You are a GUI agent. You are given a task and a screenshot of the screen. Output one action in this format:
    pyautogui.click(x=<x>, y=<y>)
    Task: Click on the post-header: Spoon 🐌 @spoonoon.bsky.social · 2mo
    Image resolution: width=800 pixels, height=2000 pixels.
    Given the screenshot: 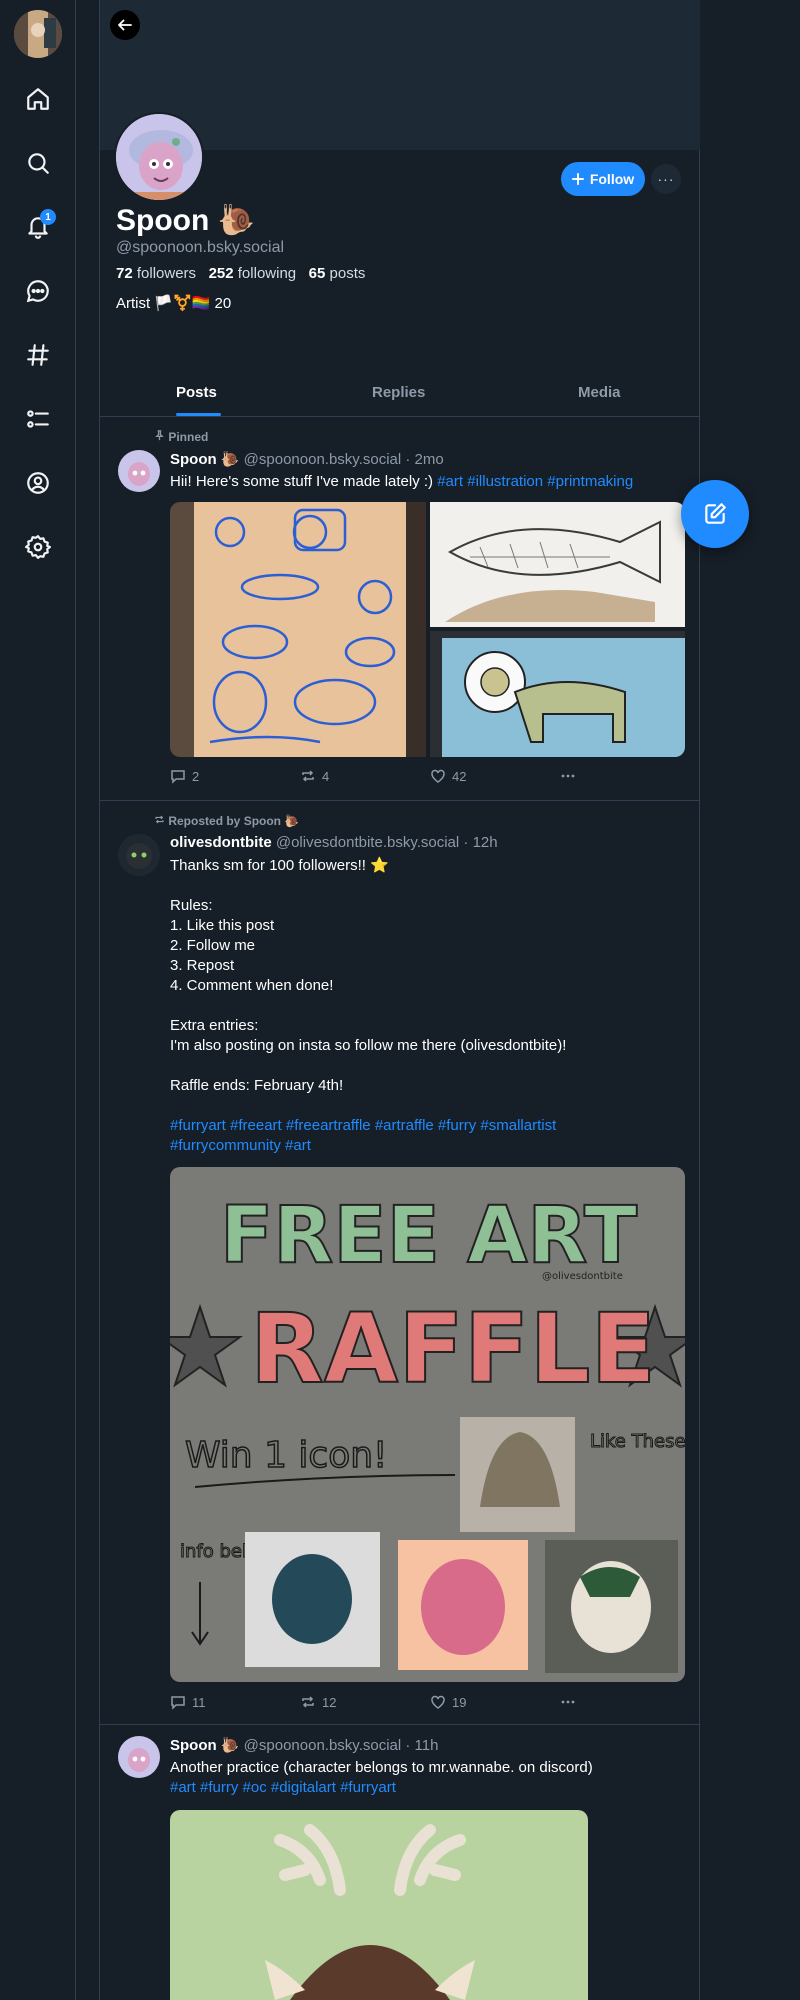 What is the action you would take?
    pyautogui.click(x=307, y=459)
    